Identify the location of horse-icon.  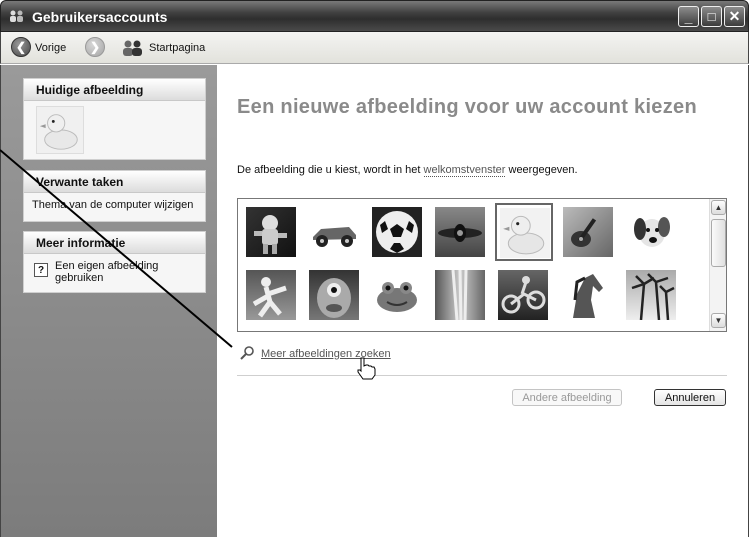
(588, 296).